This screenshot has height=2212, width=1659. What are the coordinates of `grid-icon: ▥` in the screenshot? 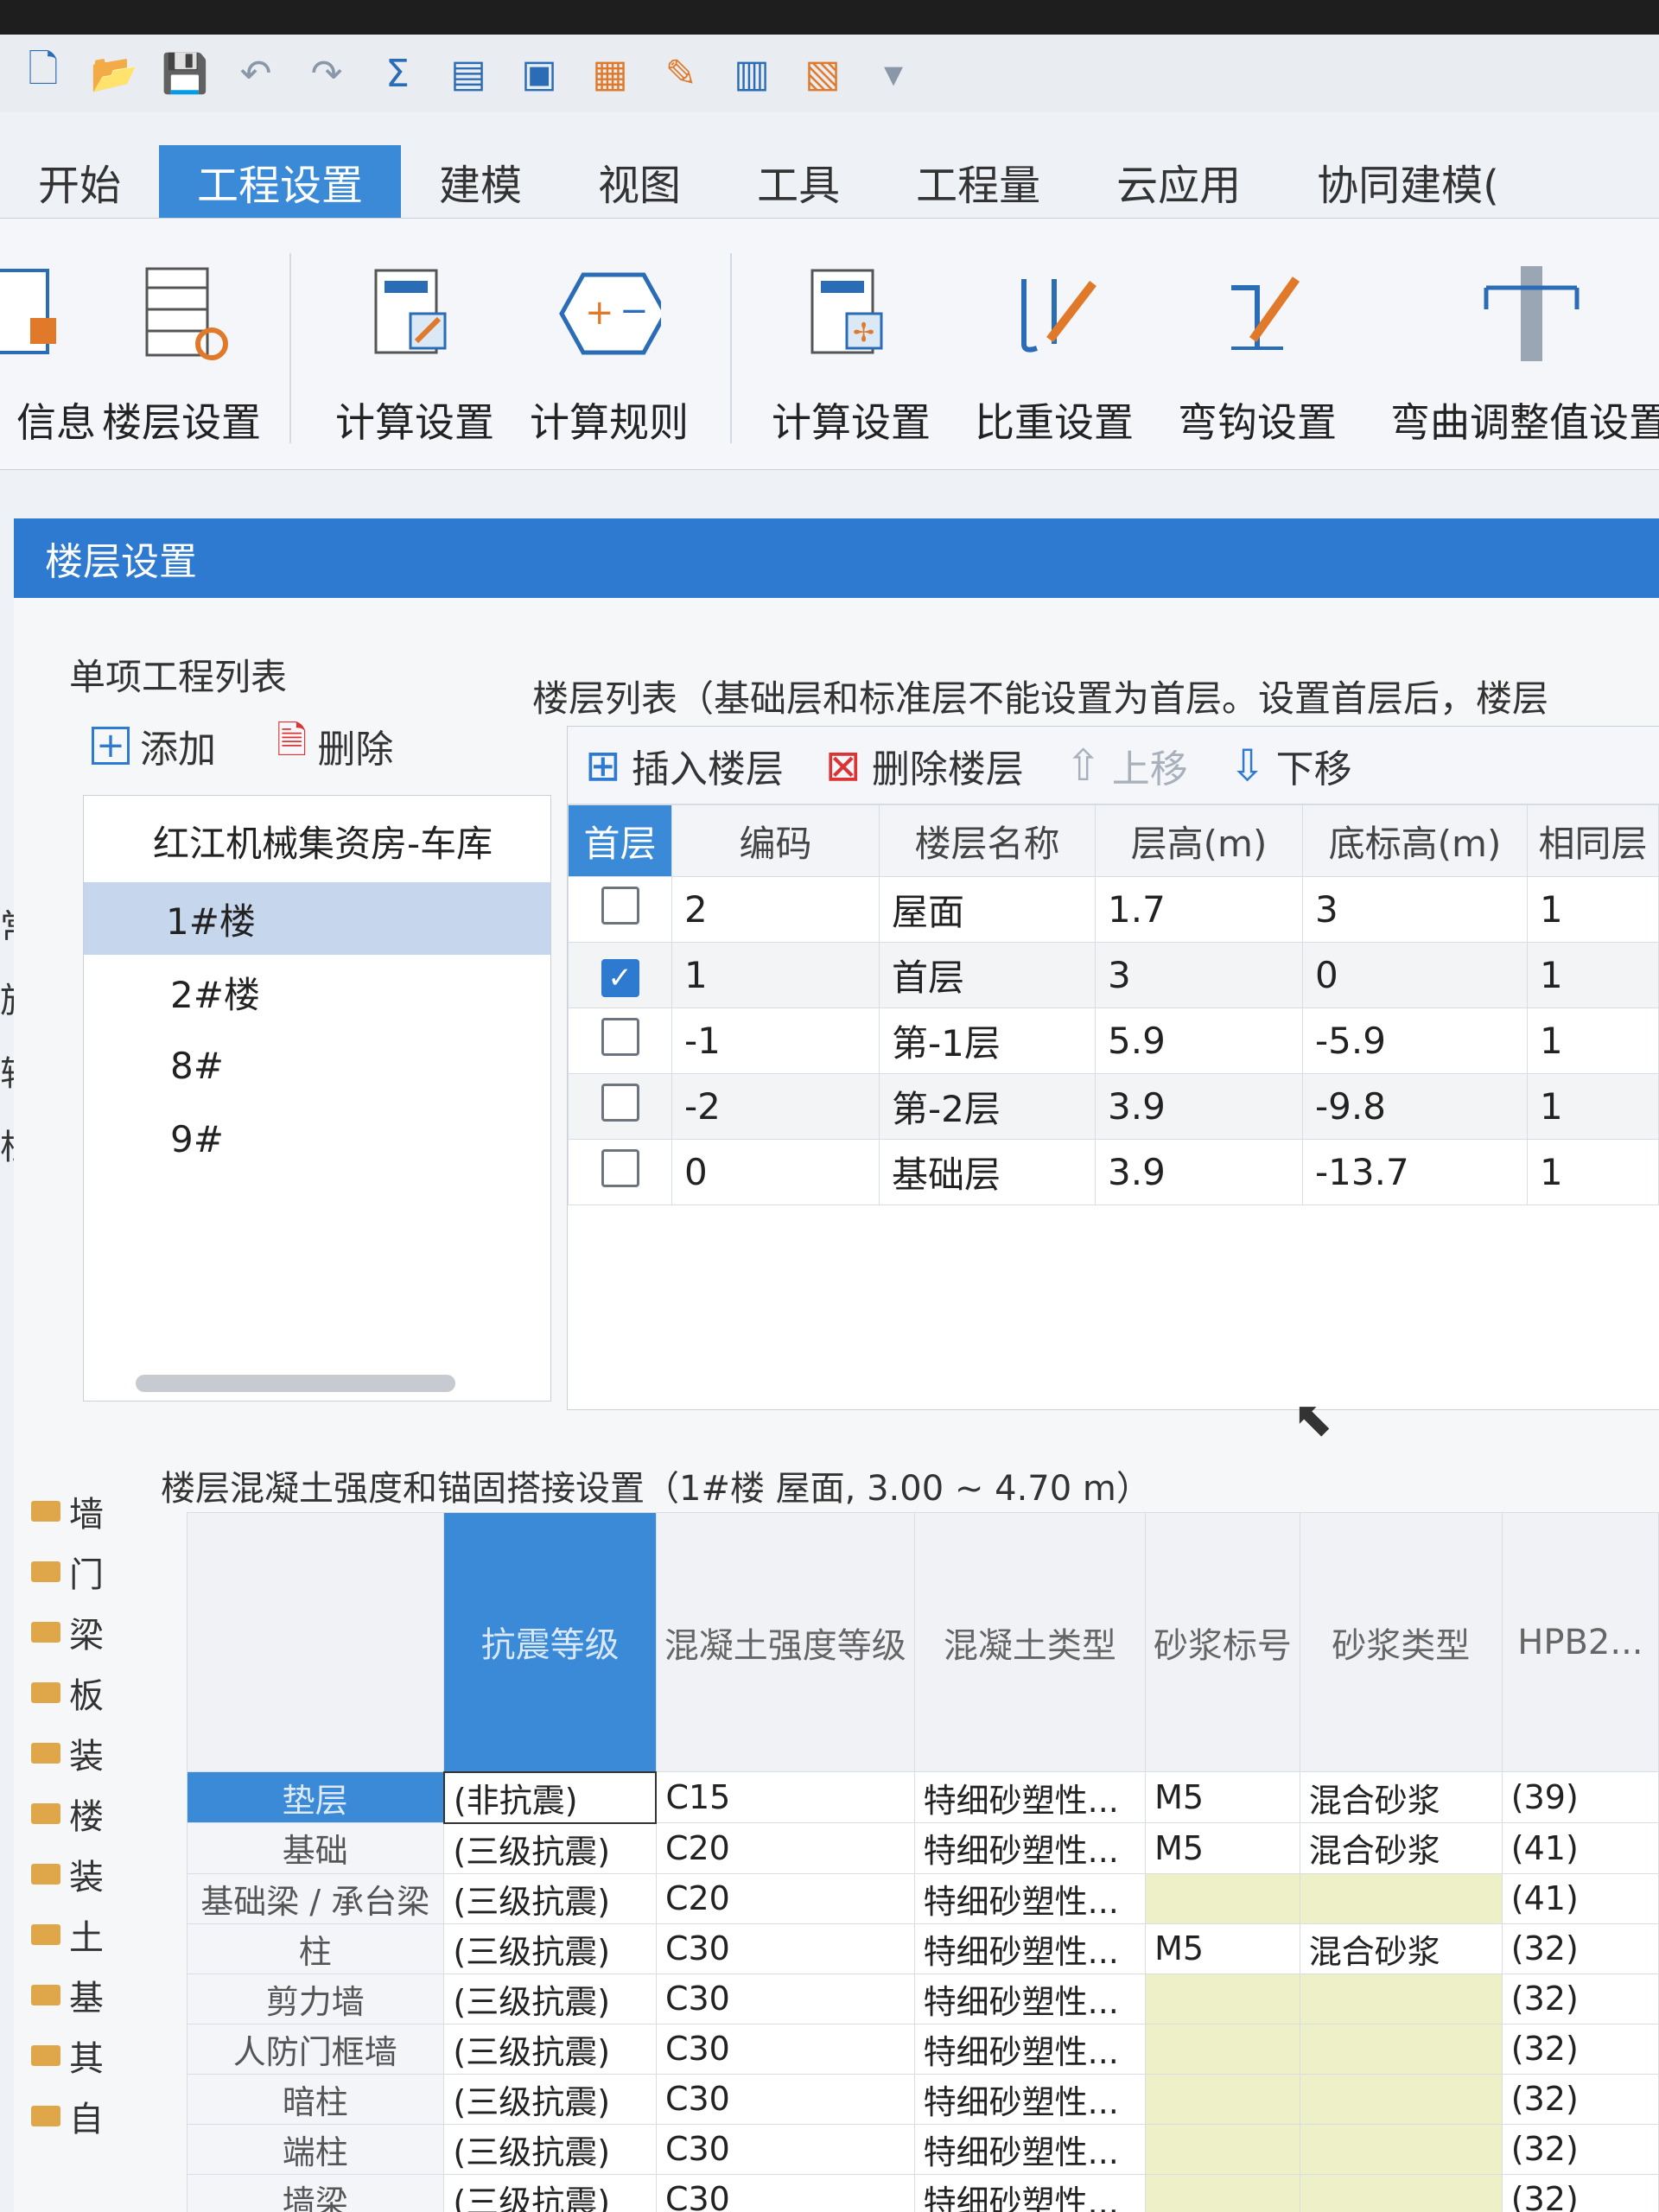 It's located at (752, 73).